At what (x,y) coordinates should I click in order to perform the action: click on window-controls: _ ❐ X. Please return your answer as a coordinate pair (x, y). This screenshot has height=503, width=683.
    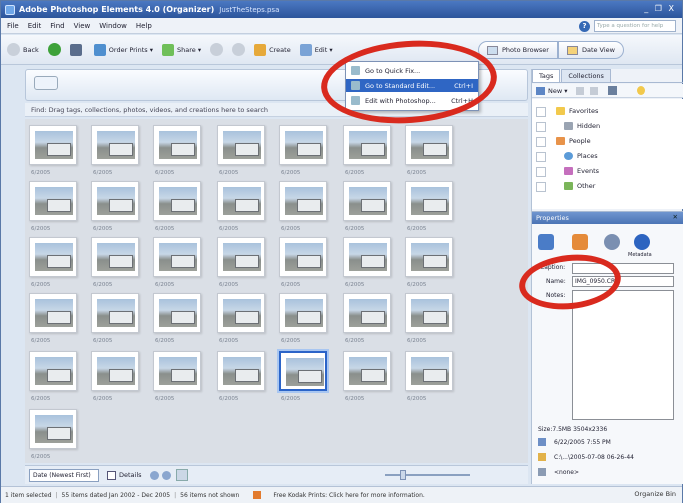
    Looking at the image, I should click on (660, 8).